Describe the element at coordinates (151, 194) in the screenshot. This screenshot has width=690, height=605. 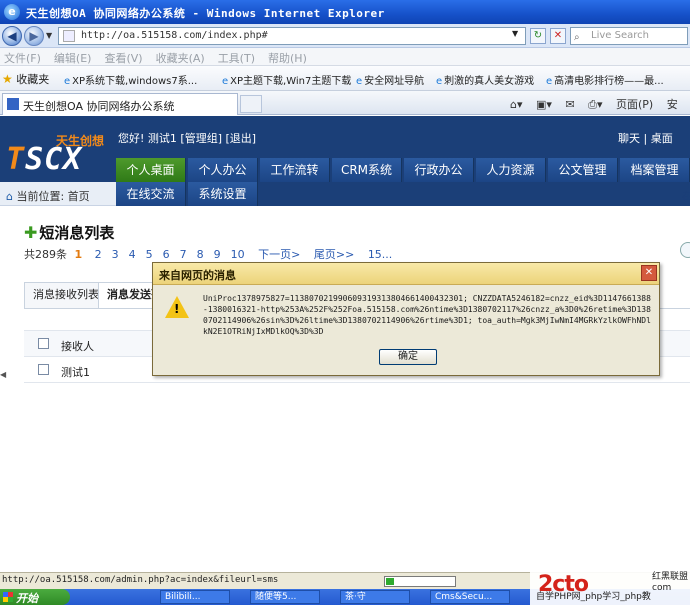
I see `nav-online-chat: 在线交流` at that location.